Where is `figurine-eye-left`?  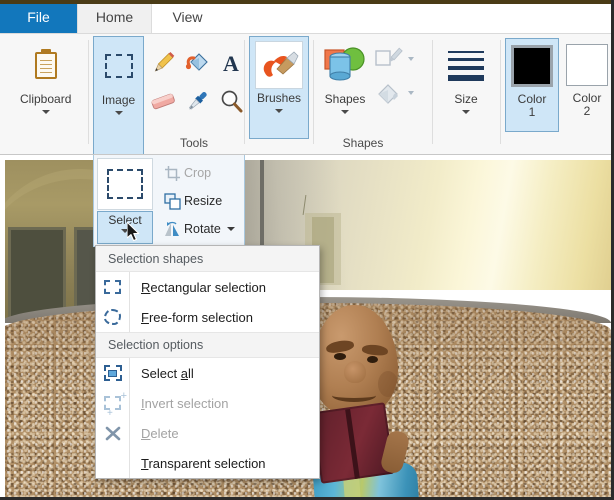
figurine-eye-left is located at coordinates (340, 356).